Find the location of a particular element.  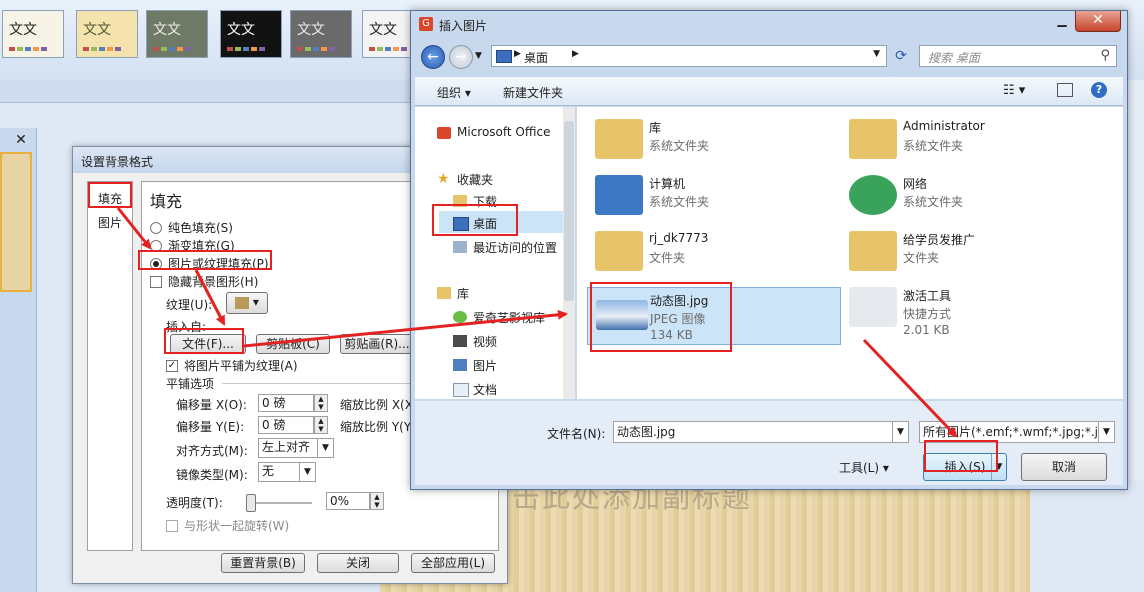

mirror-value: 无 is located at coordinates (268, 471).